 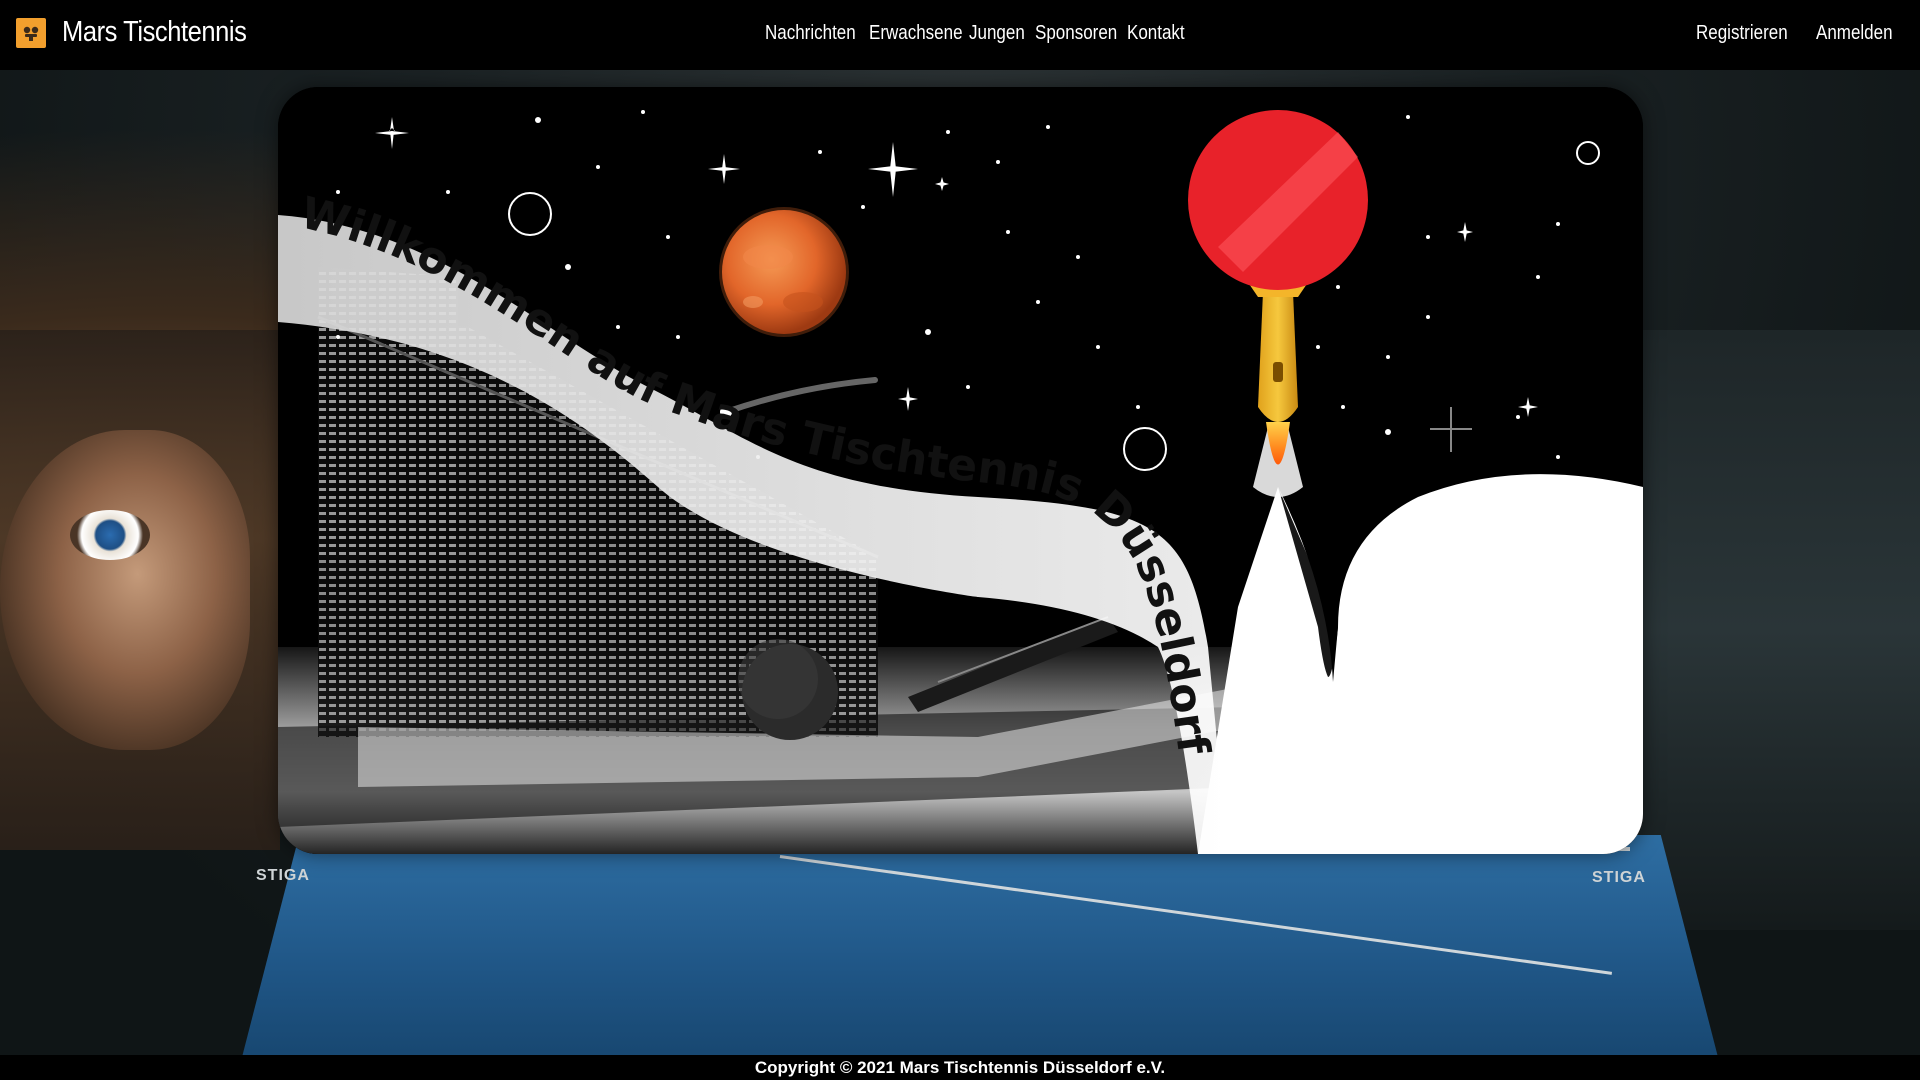 What do you see at coordinates (283, 875) in the screenshot?
I see `table-brand-left: STIGA` at bounding box center [283, 875].